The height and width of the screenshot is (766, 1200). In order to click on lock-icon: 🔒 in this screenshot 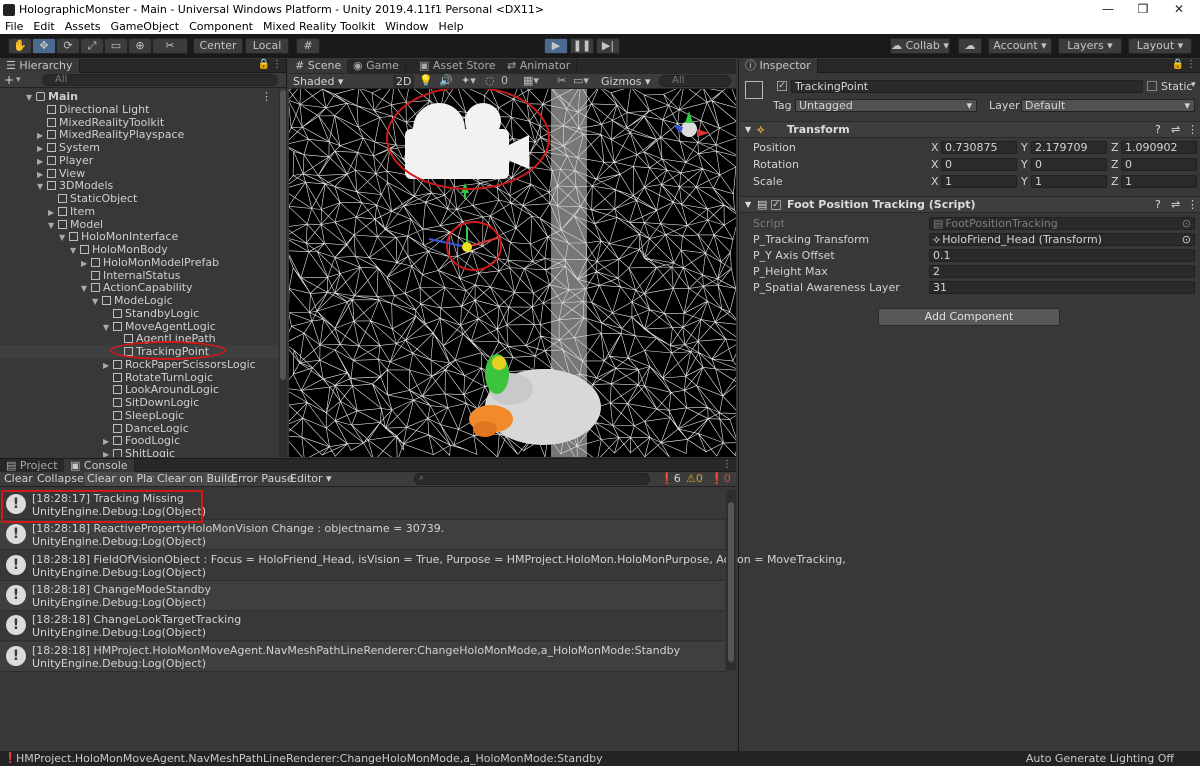, I will do `click(264, 64)`.